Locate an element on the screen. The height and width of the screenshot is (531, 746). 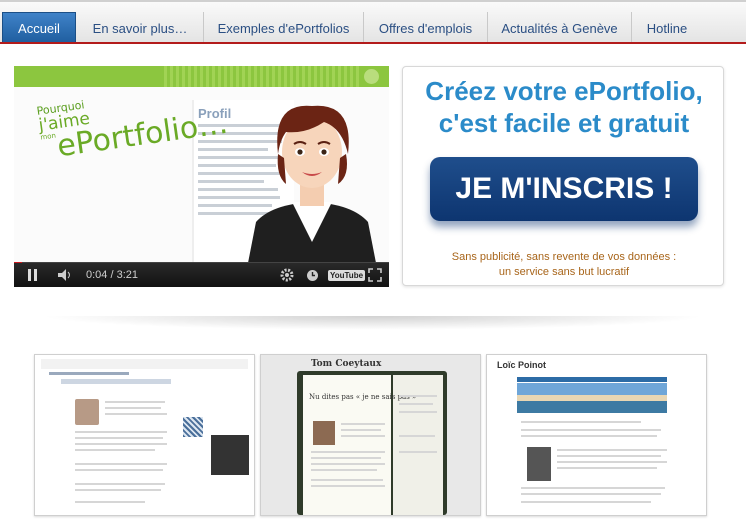
nav-underline is located at coordinates (373, 43).